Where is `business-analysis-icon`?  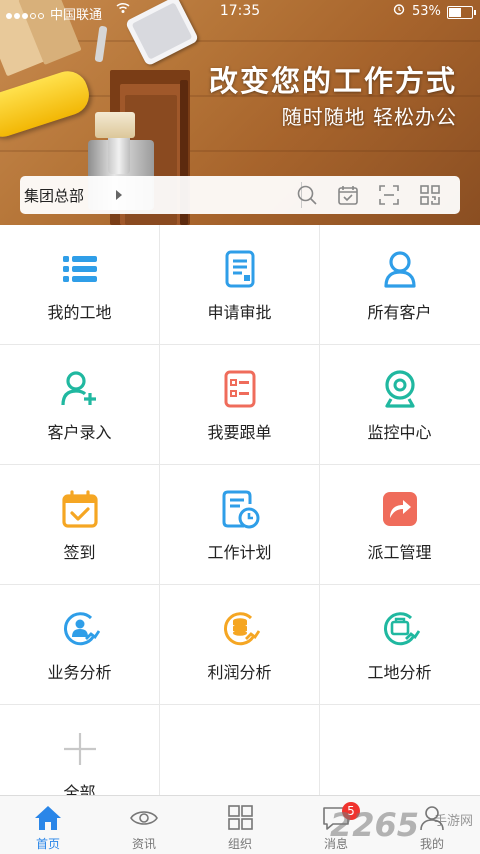
business-analysis-icon is located at coordinates (80, 629).